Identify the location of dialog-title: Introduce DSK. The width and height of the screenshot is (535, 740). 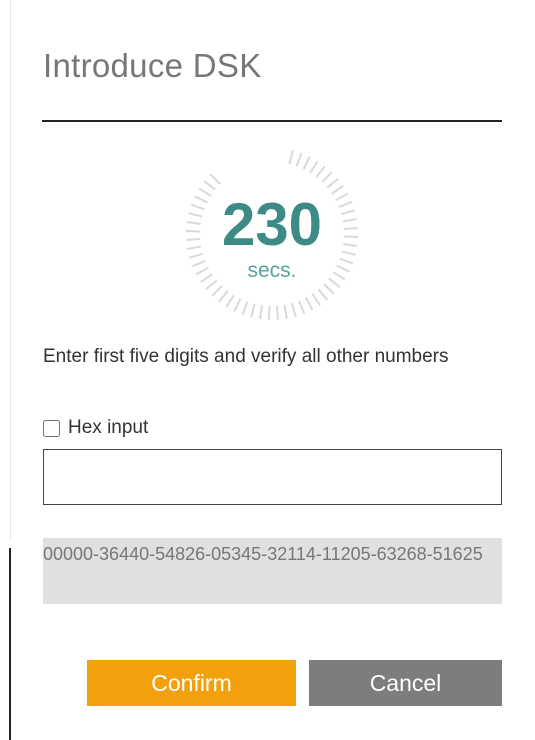
(152, 65).